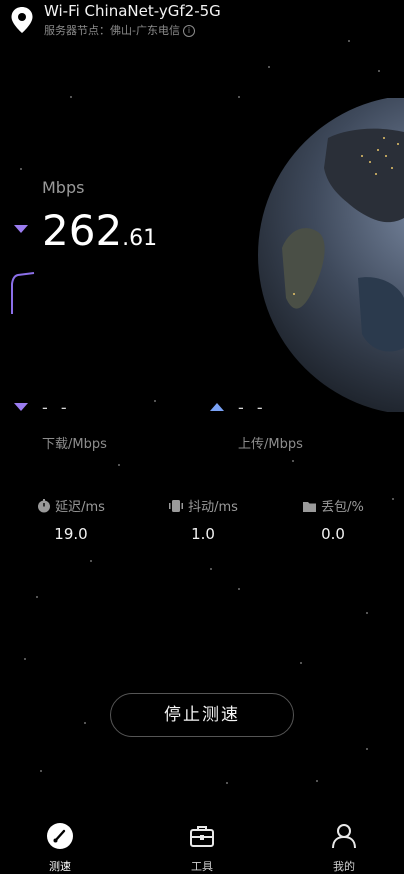 The height and width of the screenshot is (874, 404). What do you see at coordinates (23, 293) in the screenshot?
I see `speed-graph-line` at bounding box center [23, 293].